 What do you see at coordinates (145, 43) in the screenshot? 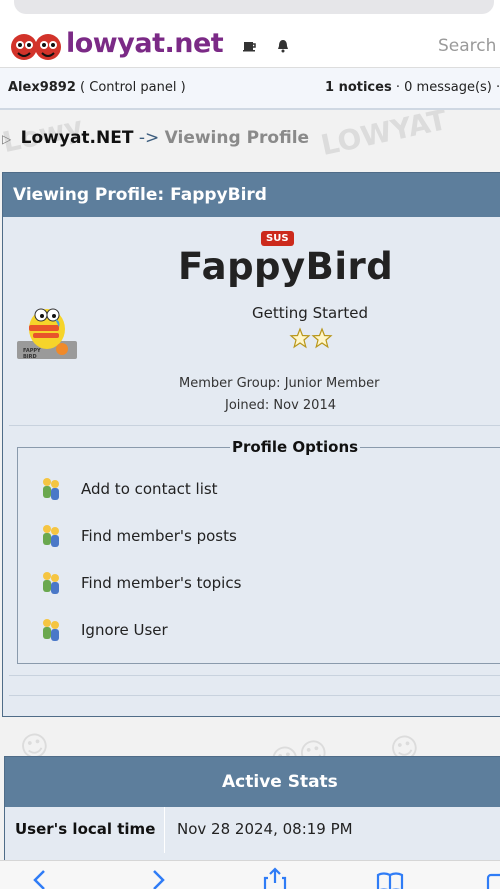
I see `logo-text: lowyat.net` at bounding box center [145, 43].